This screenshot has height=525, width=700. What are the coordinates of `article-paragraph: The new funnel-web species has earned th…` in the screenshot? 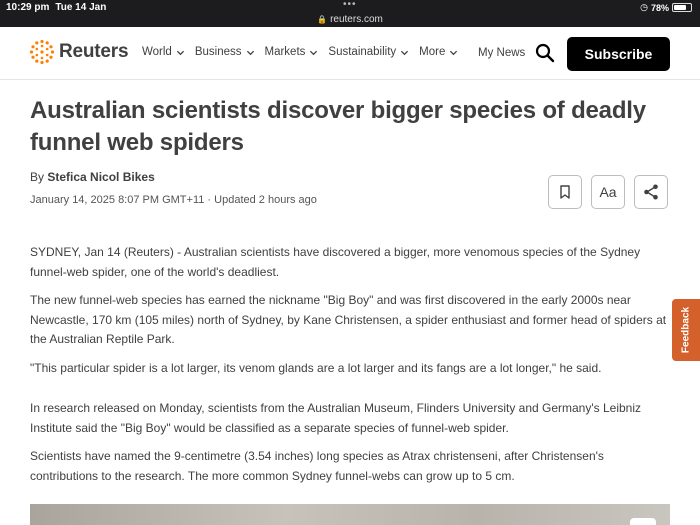 It's located at (348, 319).